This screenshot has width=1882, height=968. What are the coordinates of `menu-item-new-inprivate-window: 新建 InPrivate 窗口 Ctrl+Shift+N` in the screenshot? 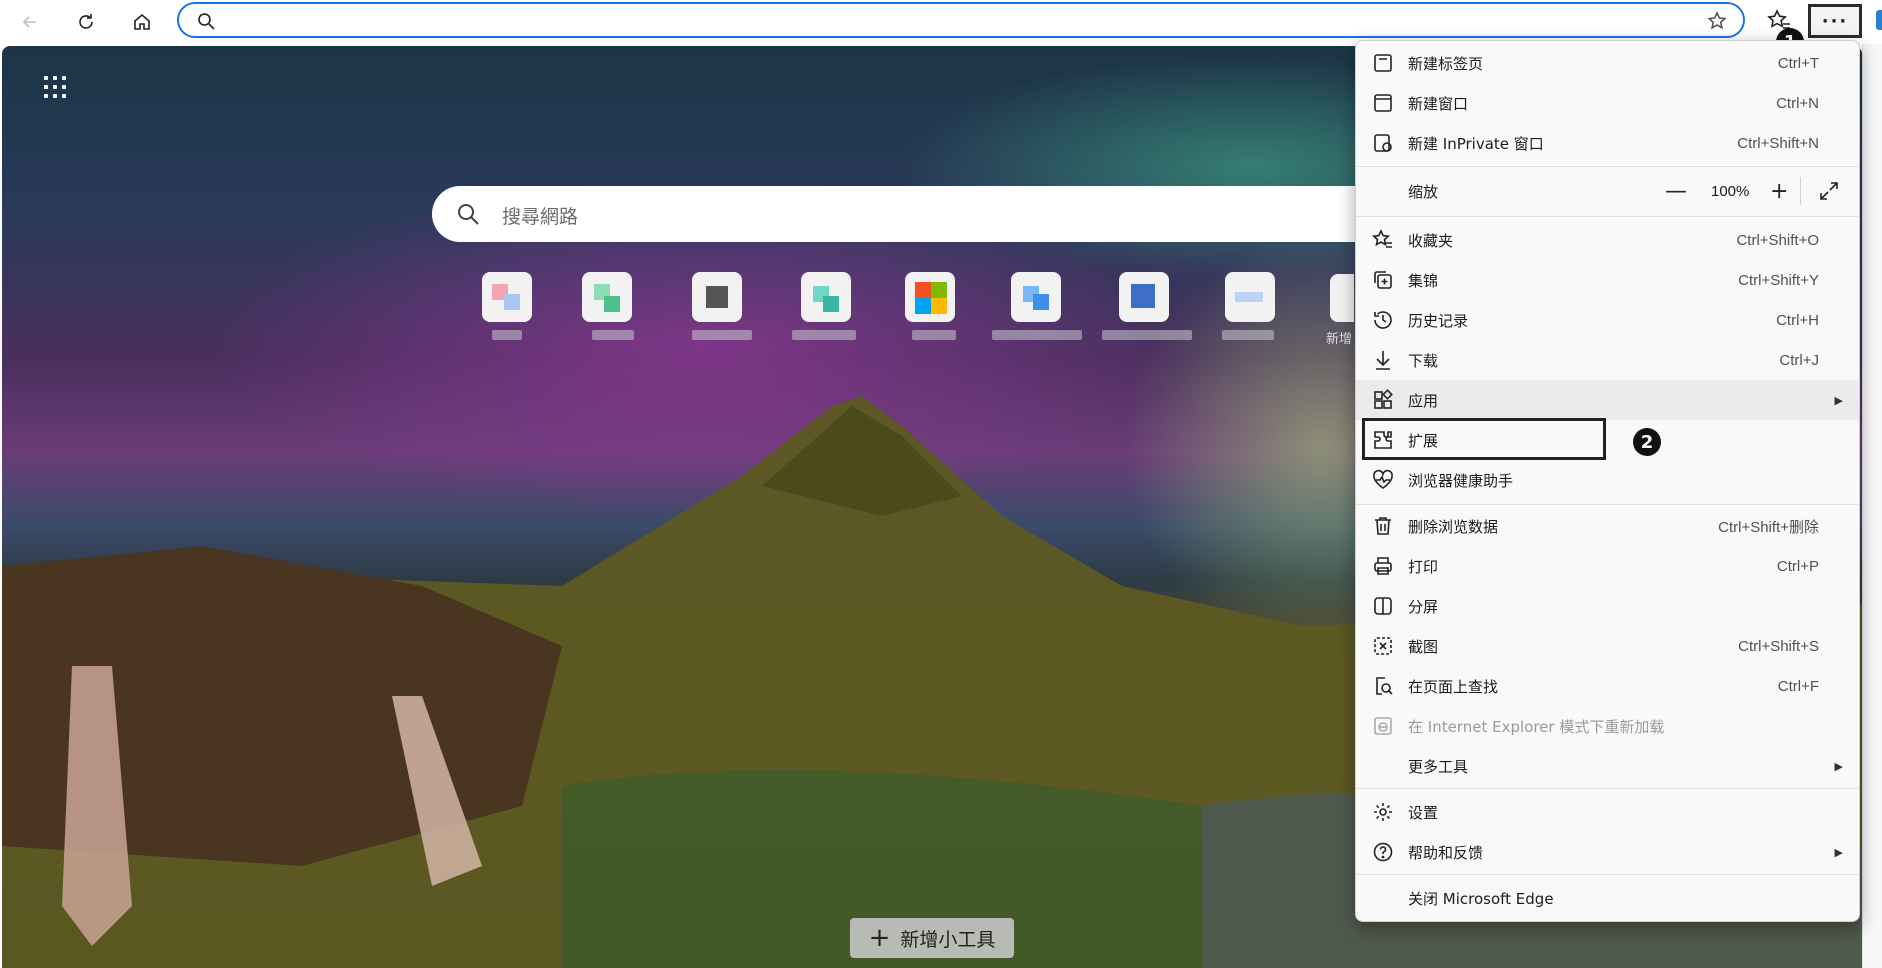 It's located at (1607, 143).